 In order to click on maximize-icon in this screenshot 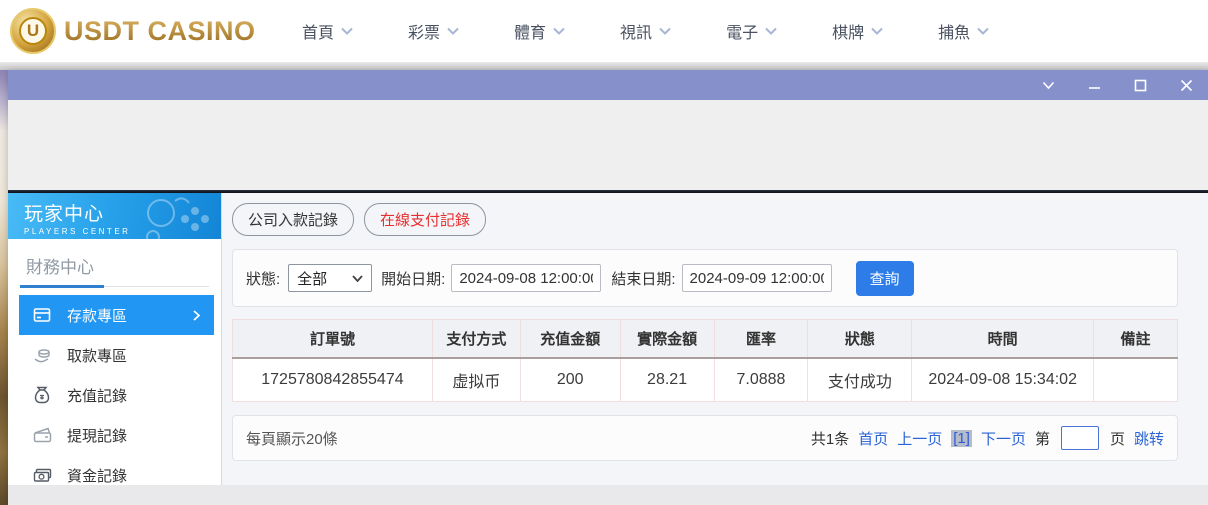, I will do `click(1140, 85)`.